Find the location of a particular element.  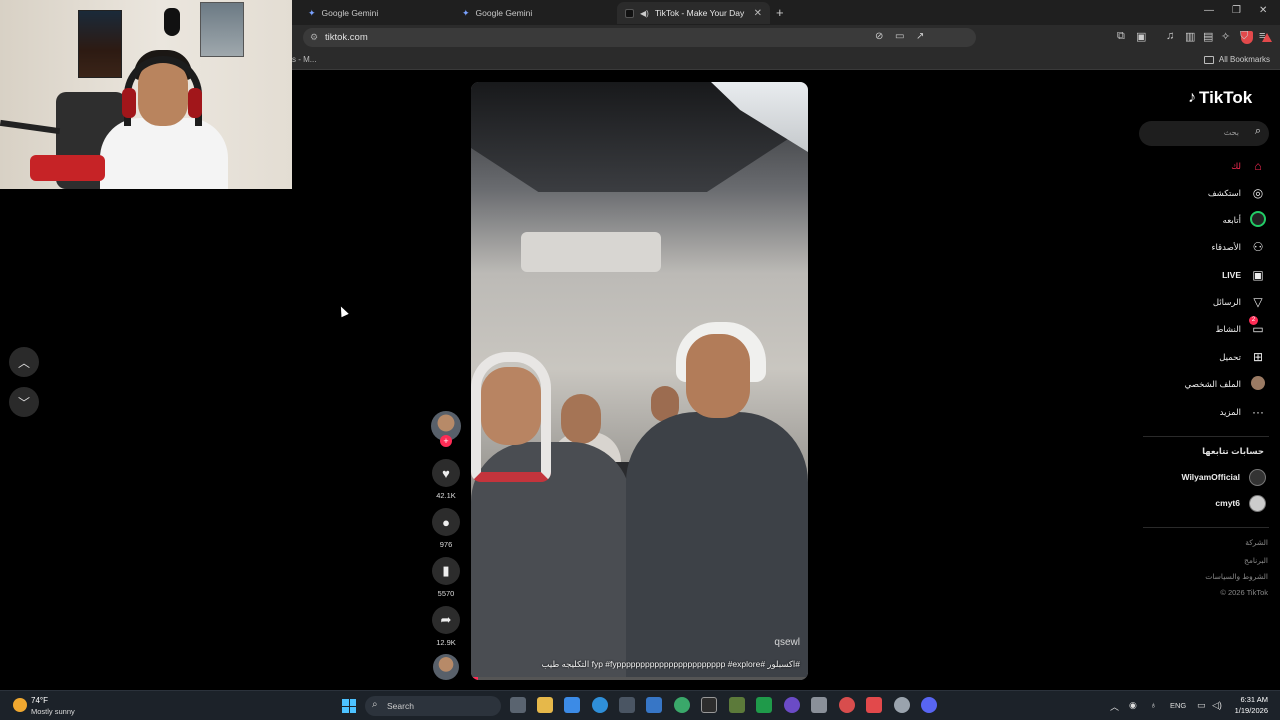

sidebar-item-friends: الأصدقاء ⚇ is located at coordinates (1238, 247).